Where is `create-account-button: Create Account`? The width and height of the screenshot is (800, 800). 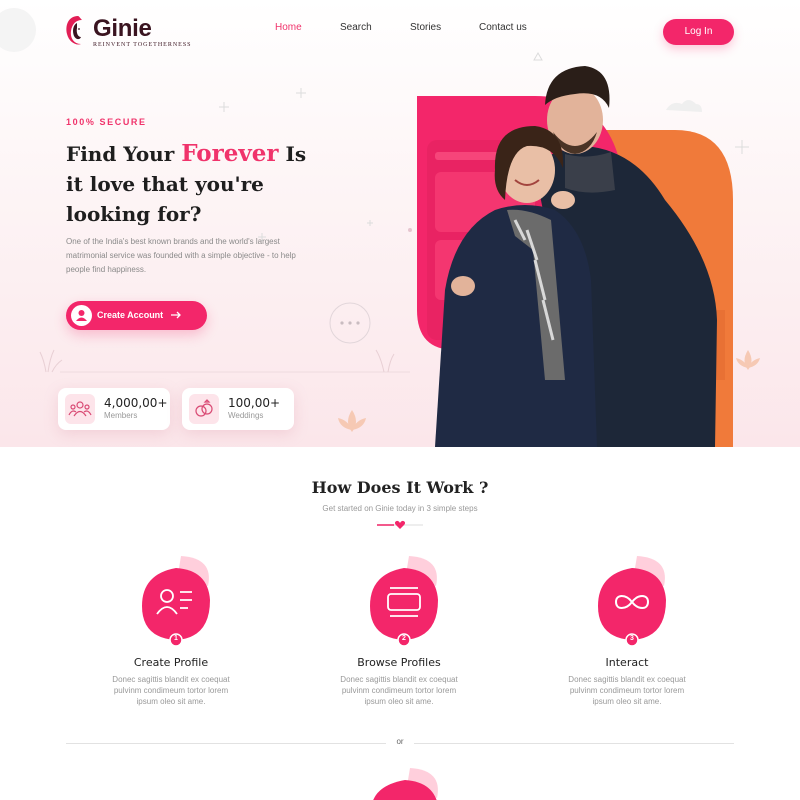
create-account-button: Create Account is located at coordinates (136, 315).